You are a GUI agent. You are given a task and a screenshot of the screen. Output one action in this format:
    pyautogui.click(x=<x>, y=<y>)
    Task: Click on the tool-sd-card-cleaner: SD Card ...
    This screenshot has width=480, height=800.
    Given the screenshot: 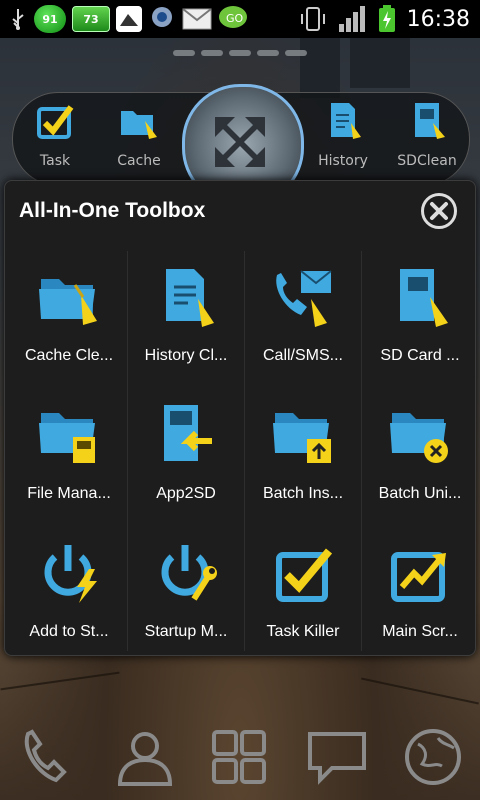 What is the action you would take?
    pyautogui.click(x=420, y=316)
    